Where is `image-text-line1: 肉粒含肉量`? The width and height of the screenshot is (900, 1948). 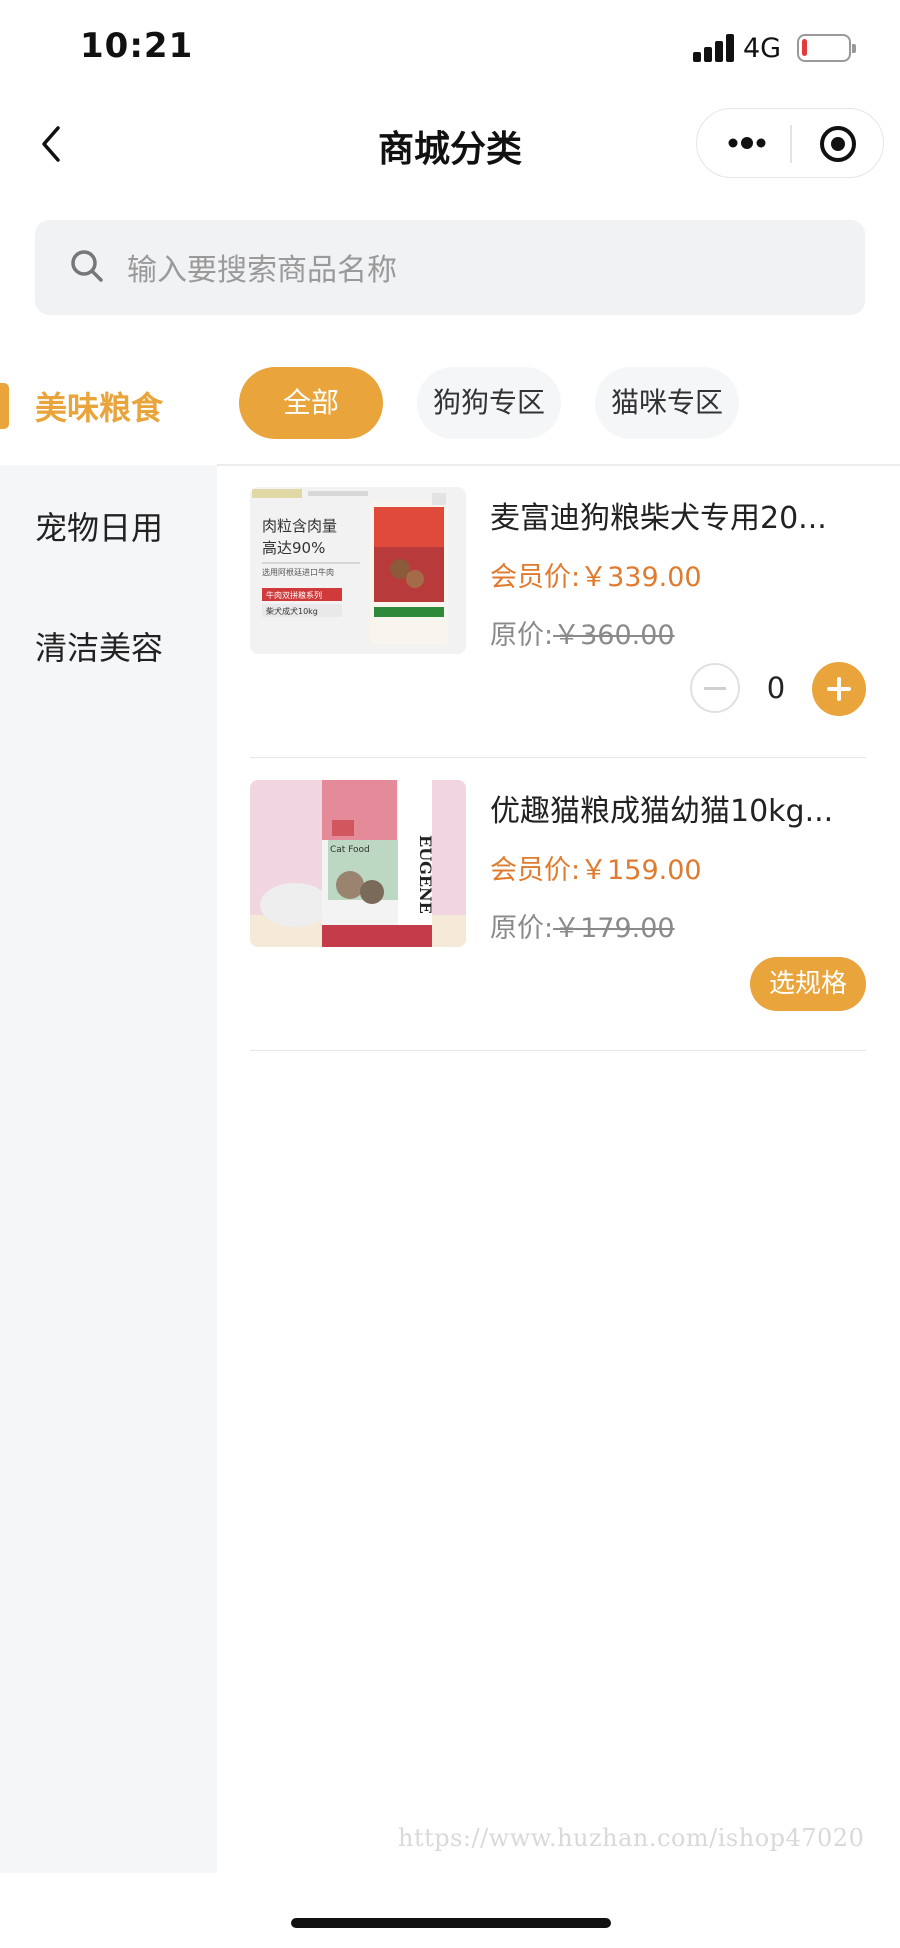 image-text-line1: 肉粒含肉量 is located at coordinates (299, 526).